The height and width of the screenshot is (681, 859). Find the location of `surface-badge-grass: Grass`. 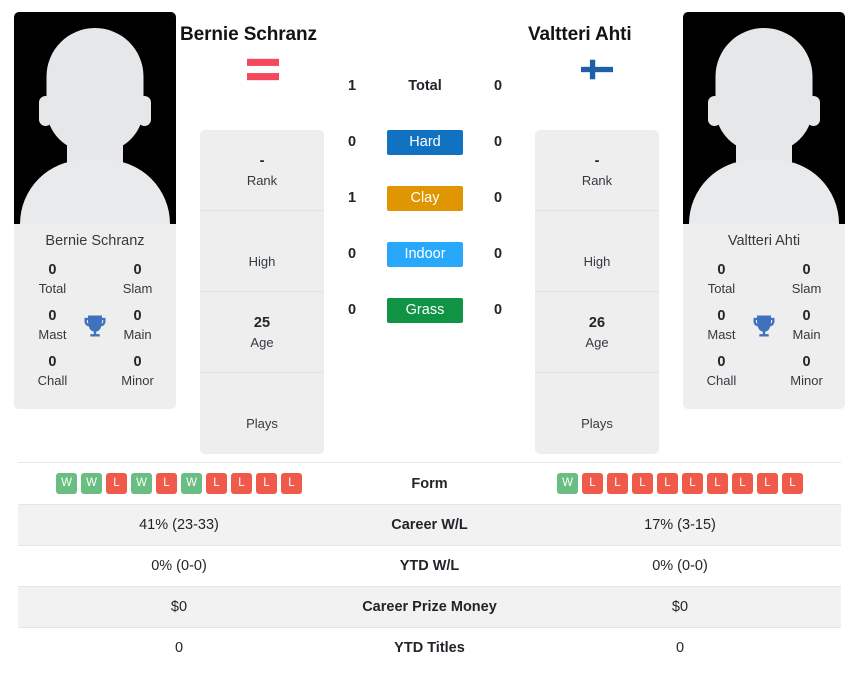

surface-badge-grass: Grass is located at coordinates (425, 310).